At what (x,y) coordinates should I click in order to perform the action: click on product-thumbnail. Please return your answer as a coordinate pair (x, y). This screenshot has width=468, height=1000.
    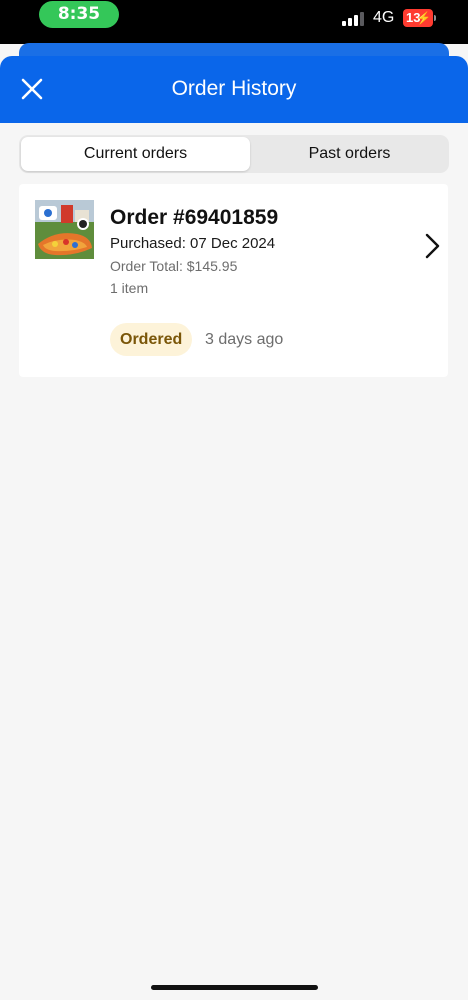
    Looking at the image, I should click on (64, 229).